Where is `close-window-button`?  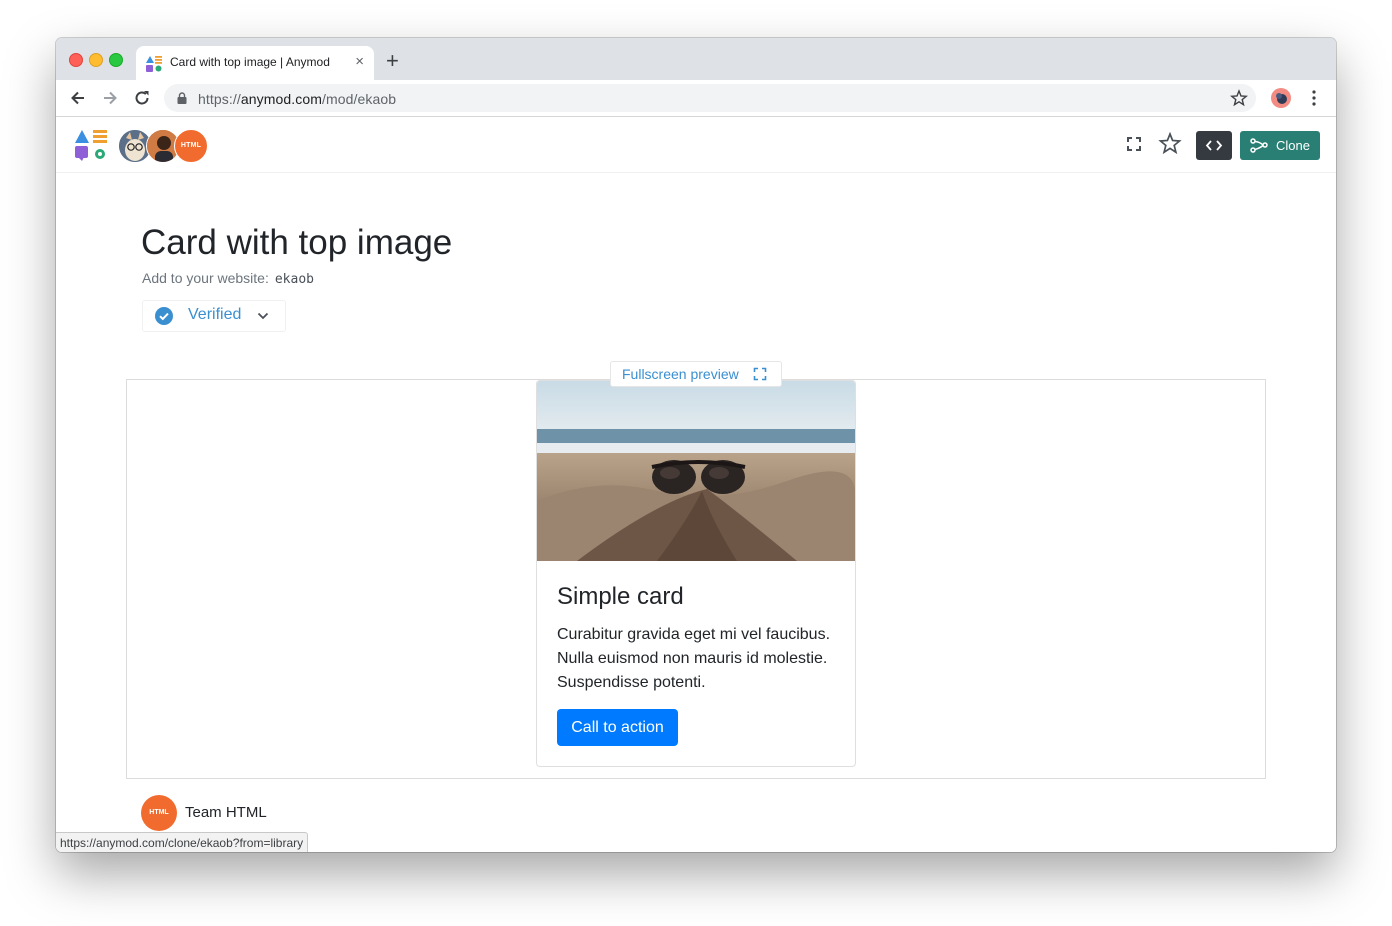 close-window-button is located at coordinates (76, 60).